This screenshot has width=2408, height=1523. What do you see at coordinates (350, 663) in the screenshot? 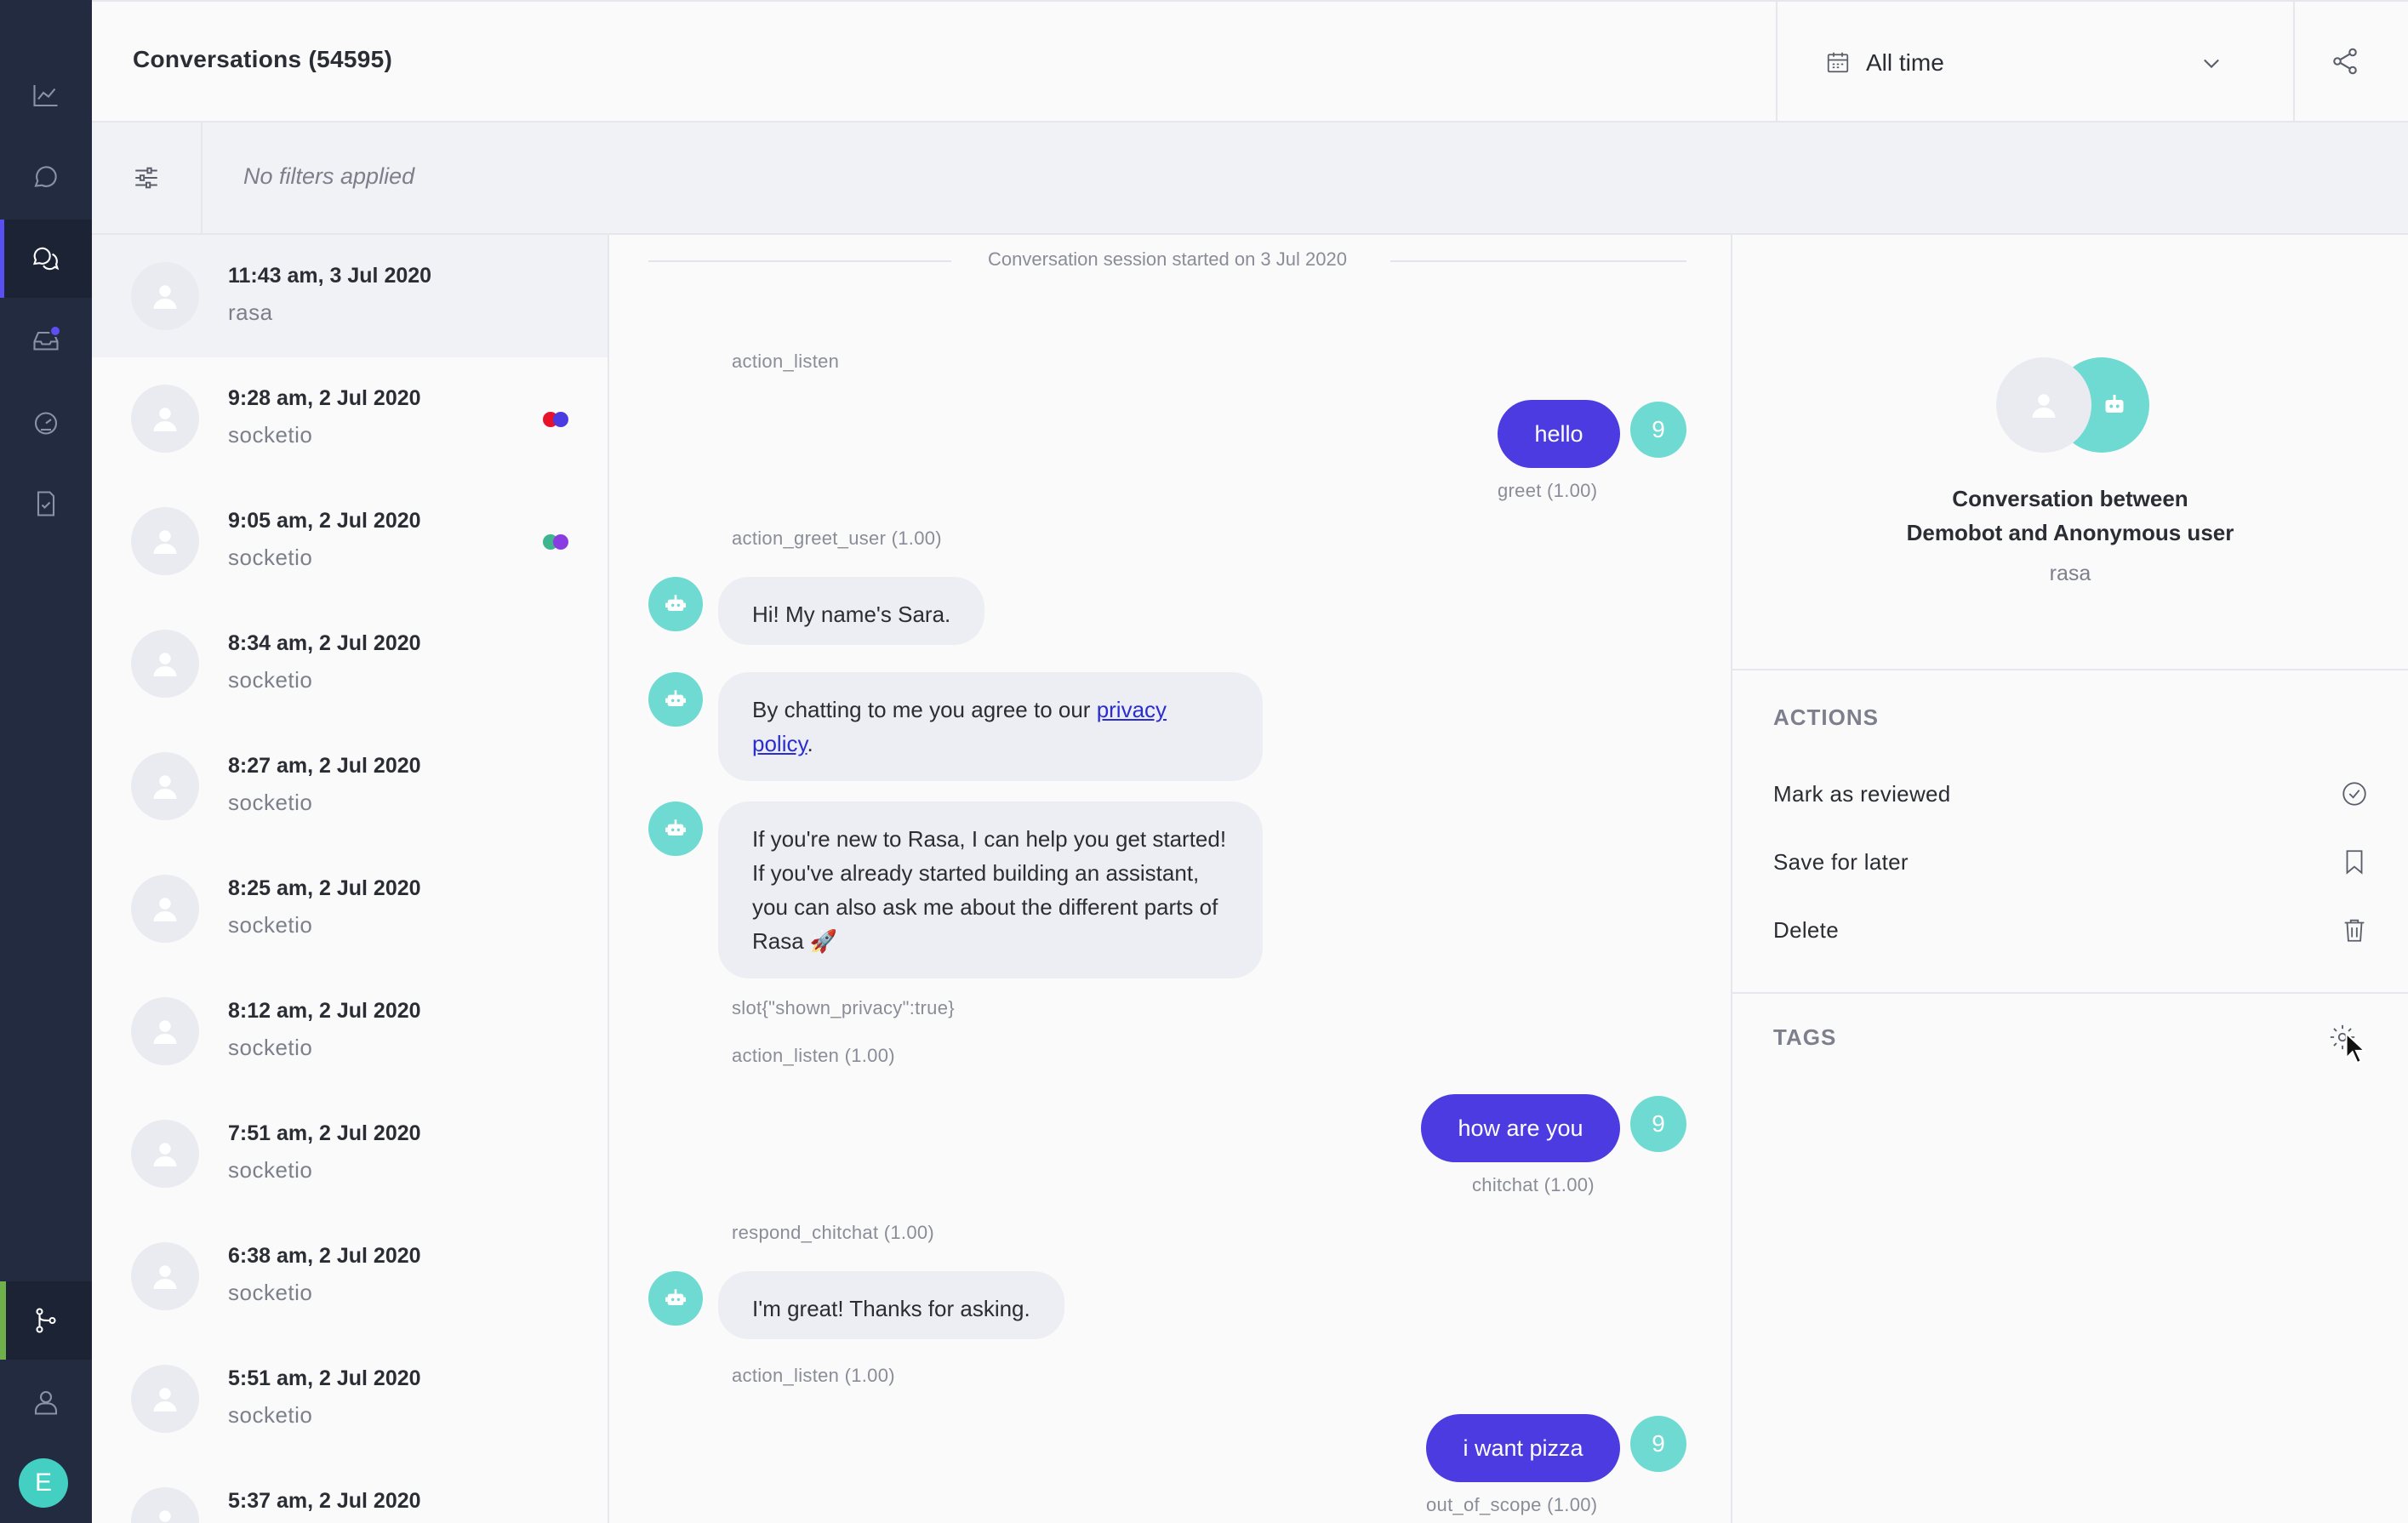
I see `conversation-list-item: 8:34 am, 2 Jul 2020 socketio` at bounding box center [350, 663].